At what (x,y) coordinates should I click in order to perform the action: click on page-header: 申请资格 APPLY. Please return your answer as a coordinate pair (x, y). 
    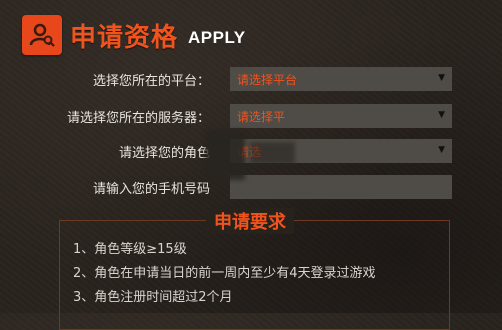
    Looking at the image, I should click on (134, 35).